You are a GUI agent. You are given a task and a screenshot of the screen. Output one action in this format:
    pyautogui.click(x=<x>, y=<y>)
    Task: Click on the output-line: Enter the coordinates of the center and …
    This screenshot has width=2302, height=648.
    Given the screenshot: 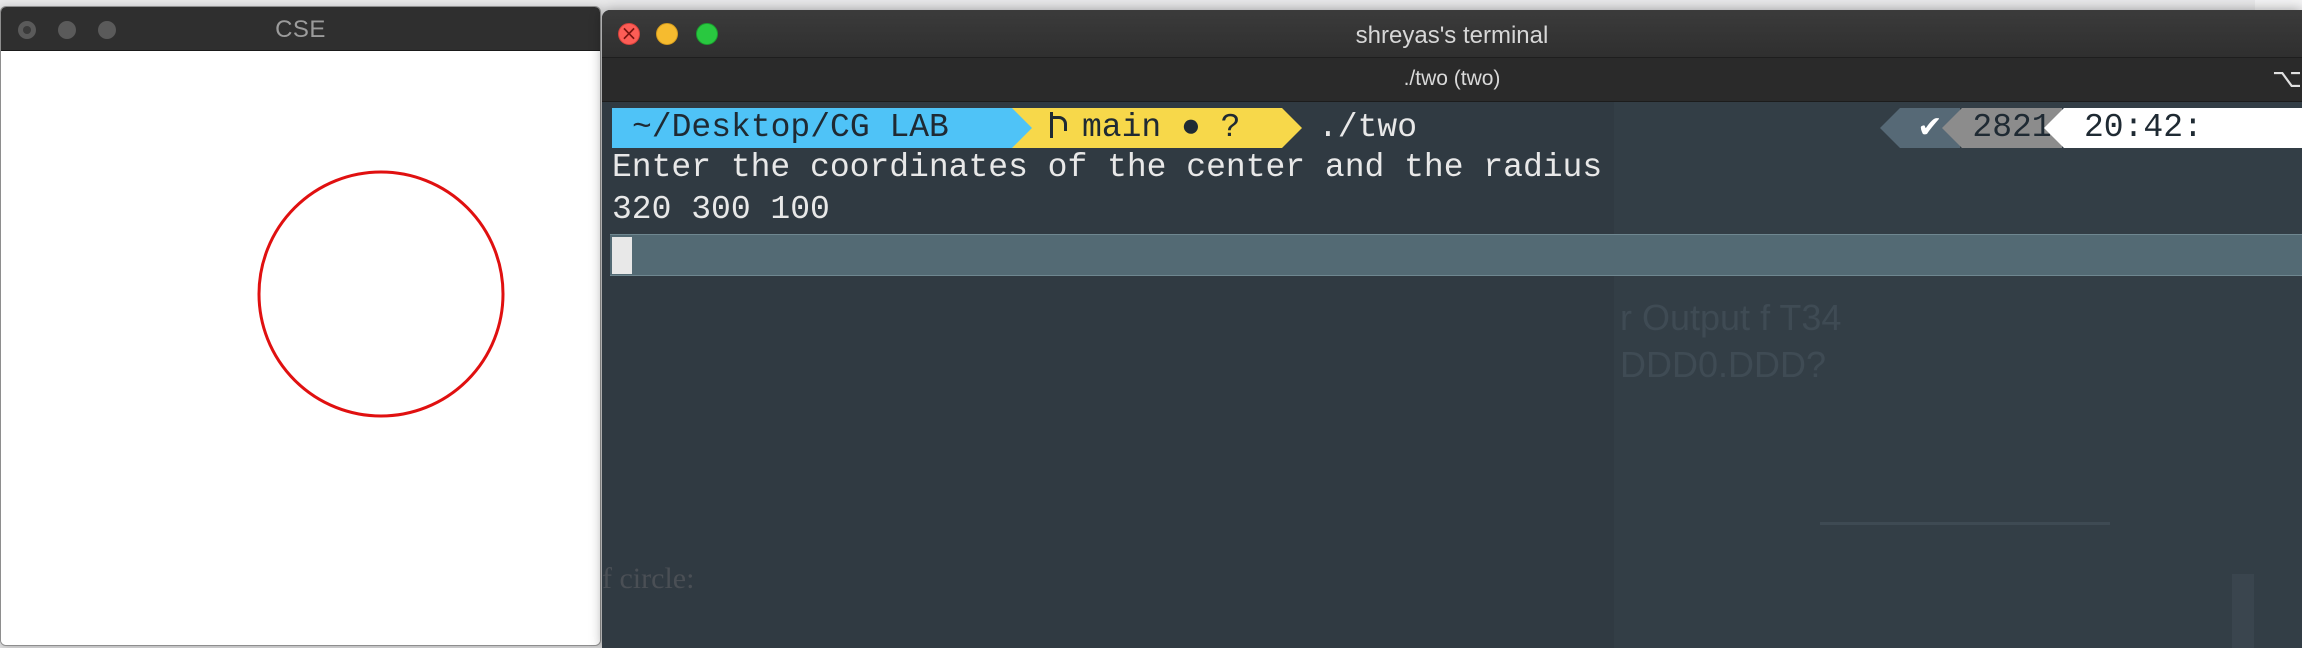 What is the action you would take?
    pyautogui.click(x=1107, y=167)
    